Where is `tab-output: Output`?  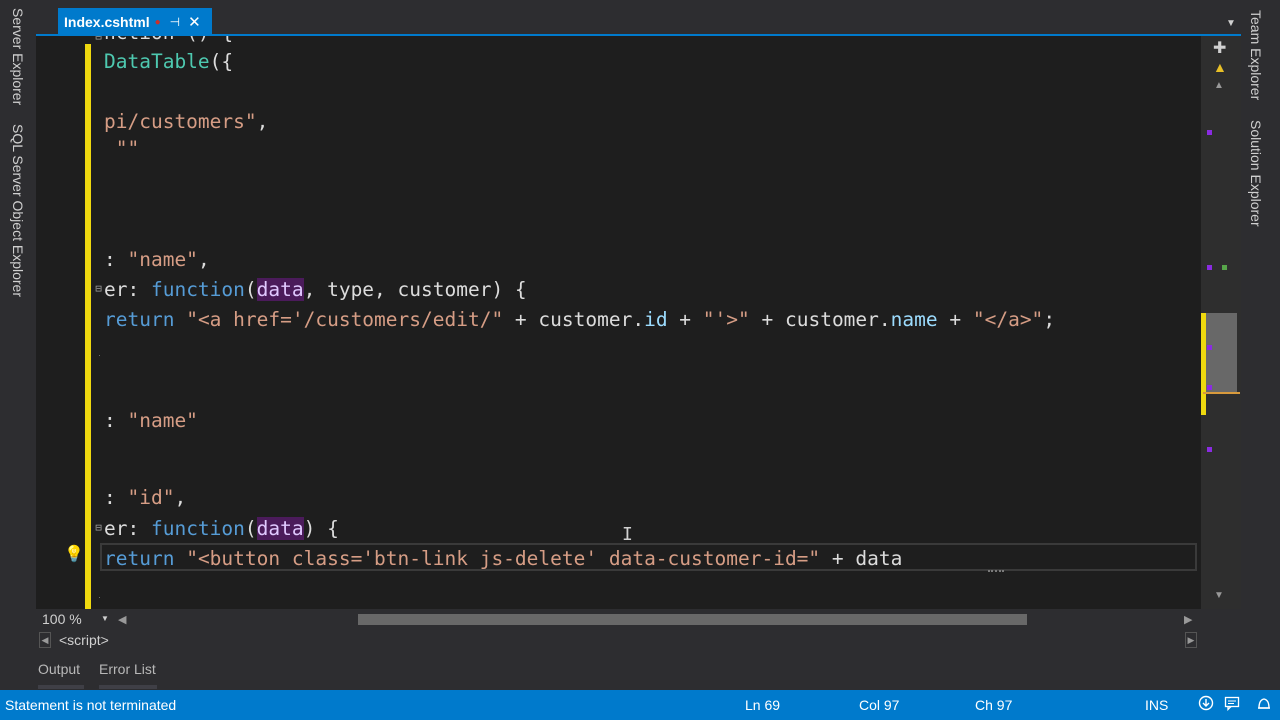
tab-output: Output is located at coordinates (59, 669).